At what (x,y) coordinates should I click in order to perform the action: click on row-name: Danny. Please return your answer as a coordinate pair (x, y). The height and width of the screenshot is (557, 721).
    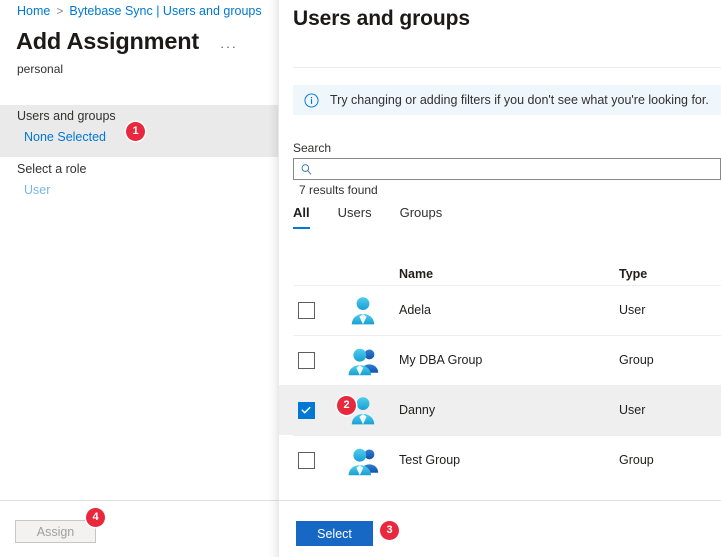
    Looking at the image, I should click on (417, 410).